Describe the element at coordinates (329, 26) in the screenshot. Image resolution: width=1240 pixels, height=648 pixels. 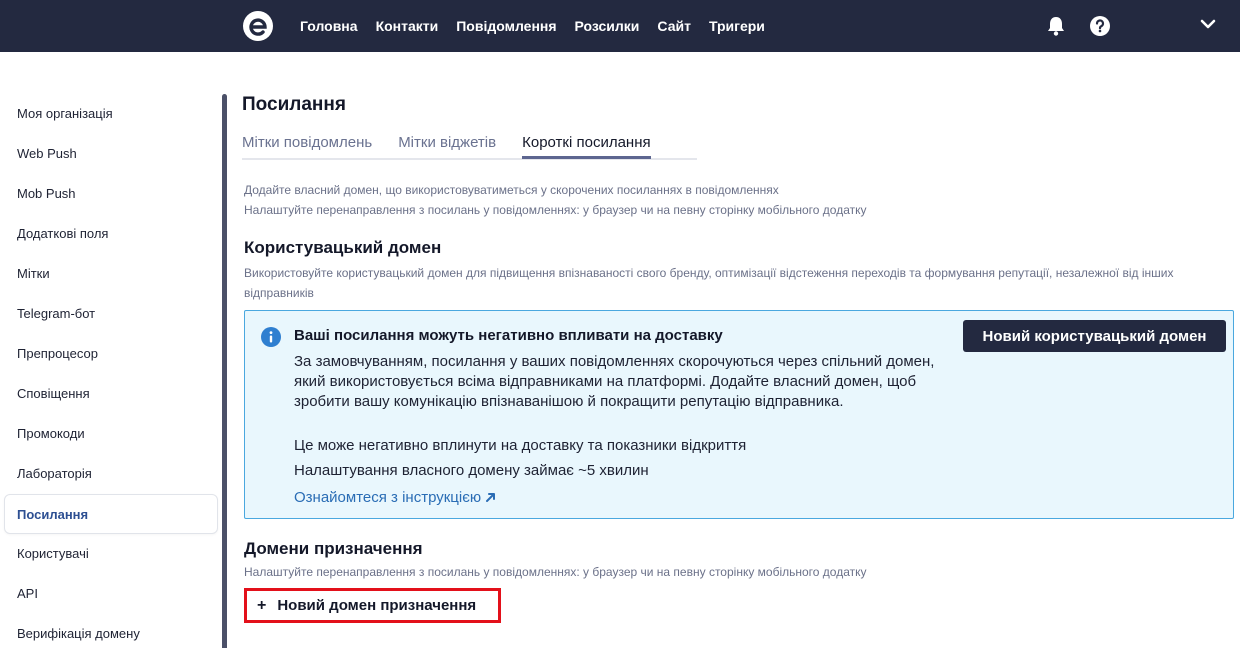
I see `nav-home: Головна` at that location.